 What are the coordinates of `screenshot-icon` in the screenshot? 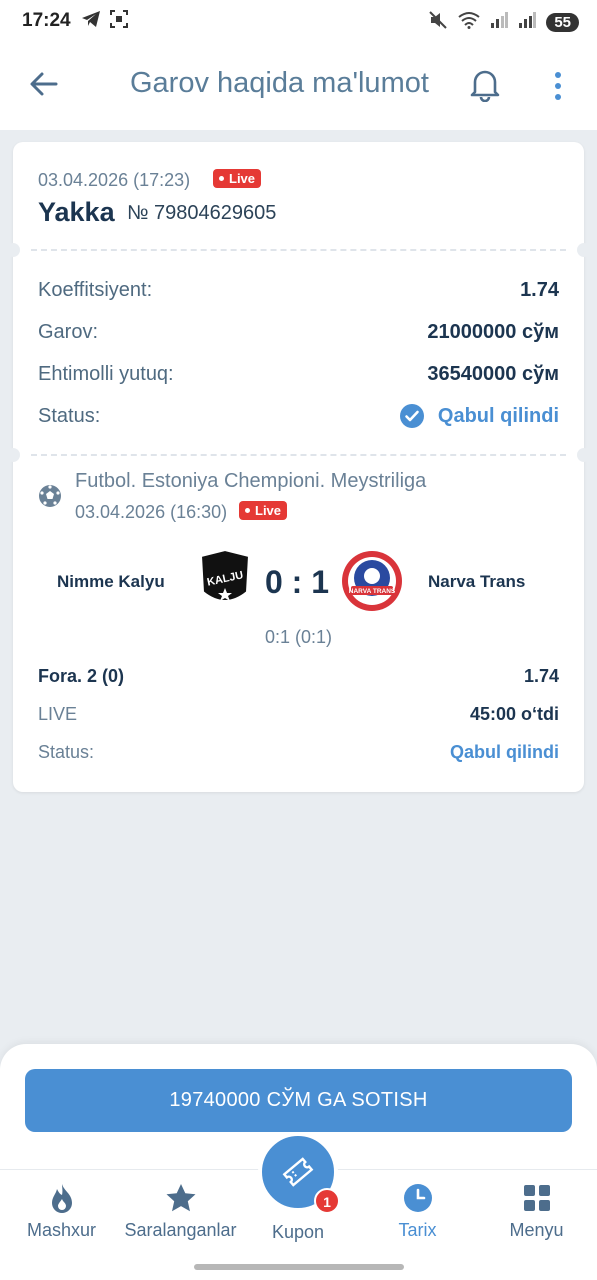 It's located at (119, 21).